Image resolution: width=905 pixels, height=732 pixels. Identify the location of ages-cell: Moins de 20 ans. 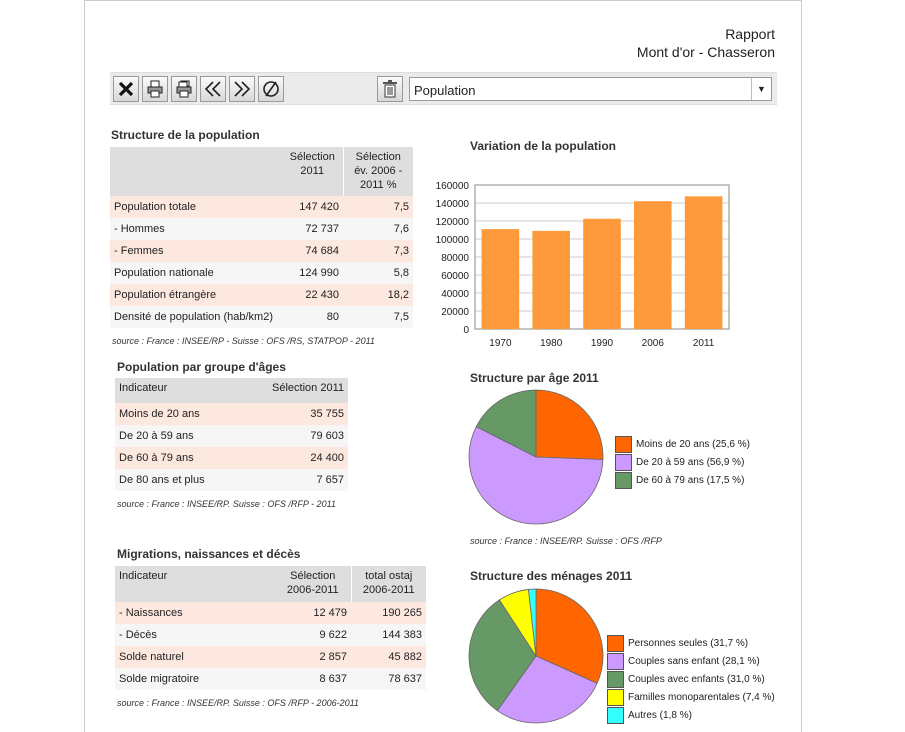
(178, 414).